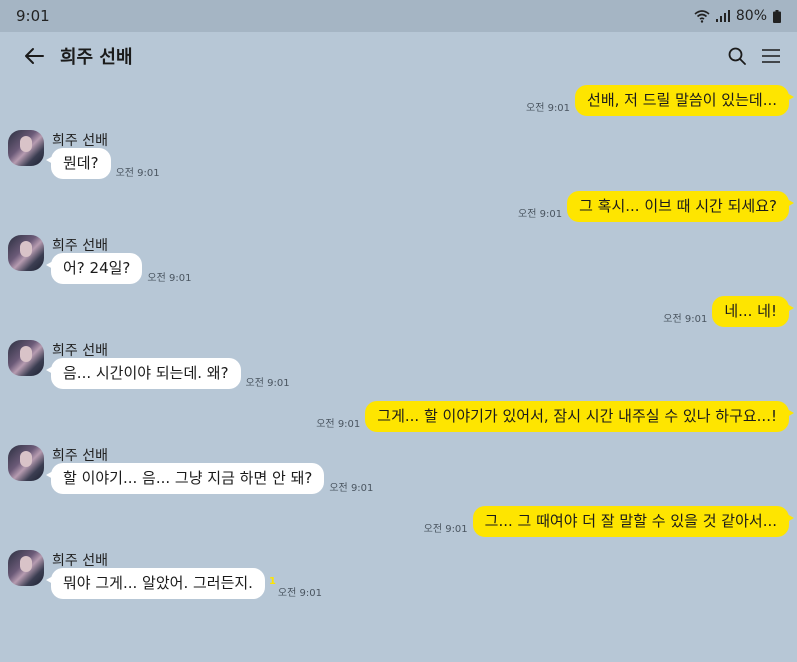 This screenshot has height=662, width=797. What do you see at coordinates (771, 56) in the screenshot?
I see `menu-icon` at bounding box center [771, 56].